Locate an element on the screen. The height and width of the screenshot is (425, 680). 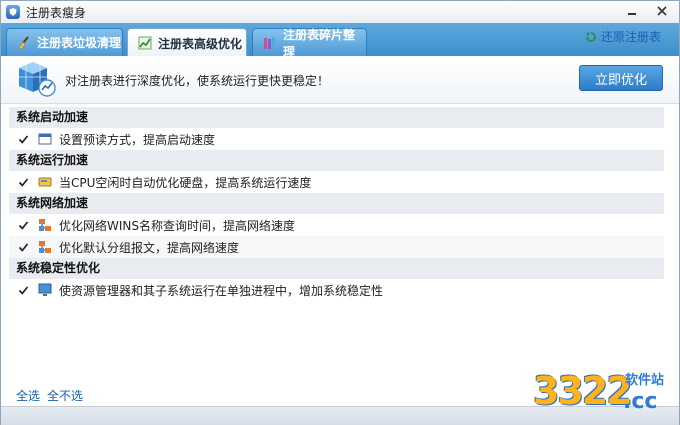
disk-icon is located at coordinates (45, 182).